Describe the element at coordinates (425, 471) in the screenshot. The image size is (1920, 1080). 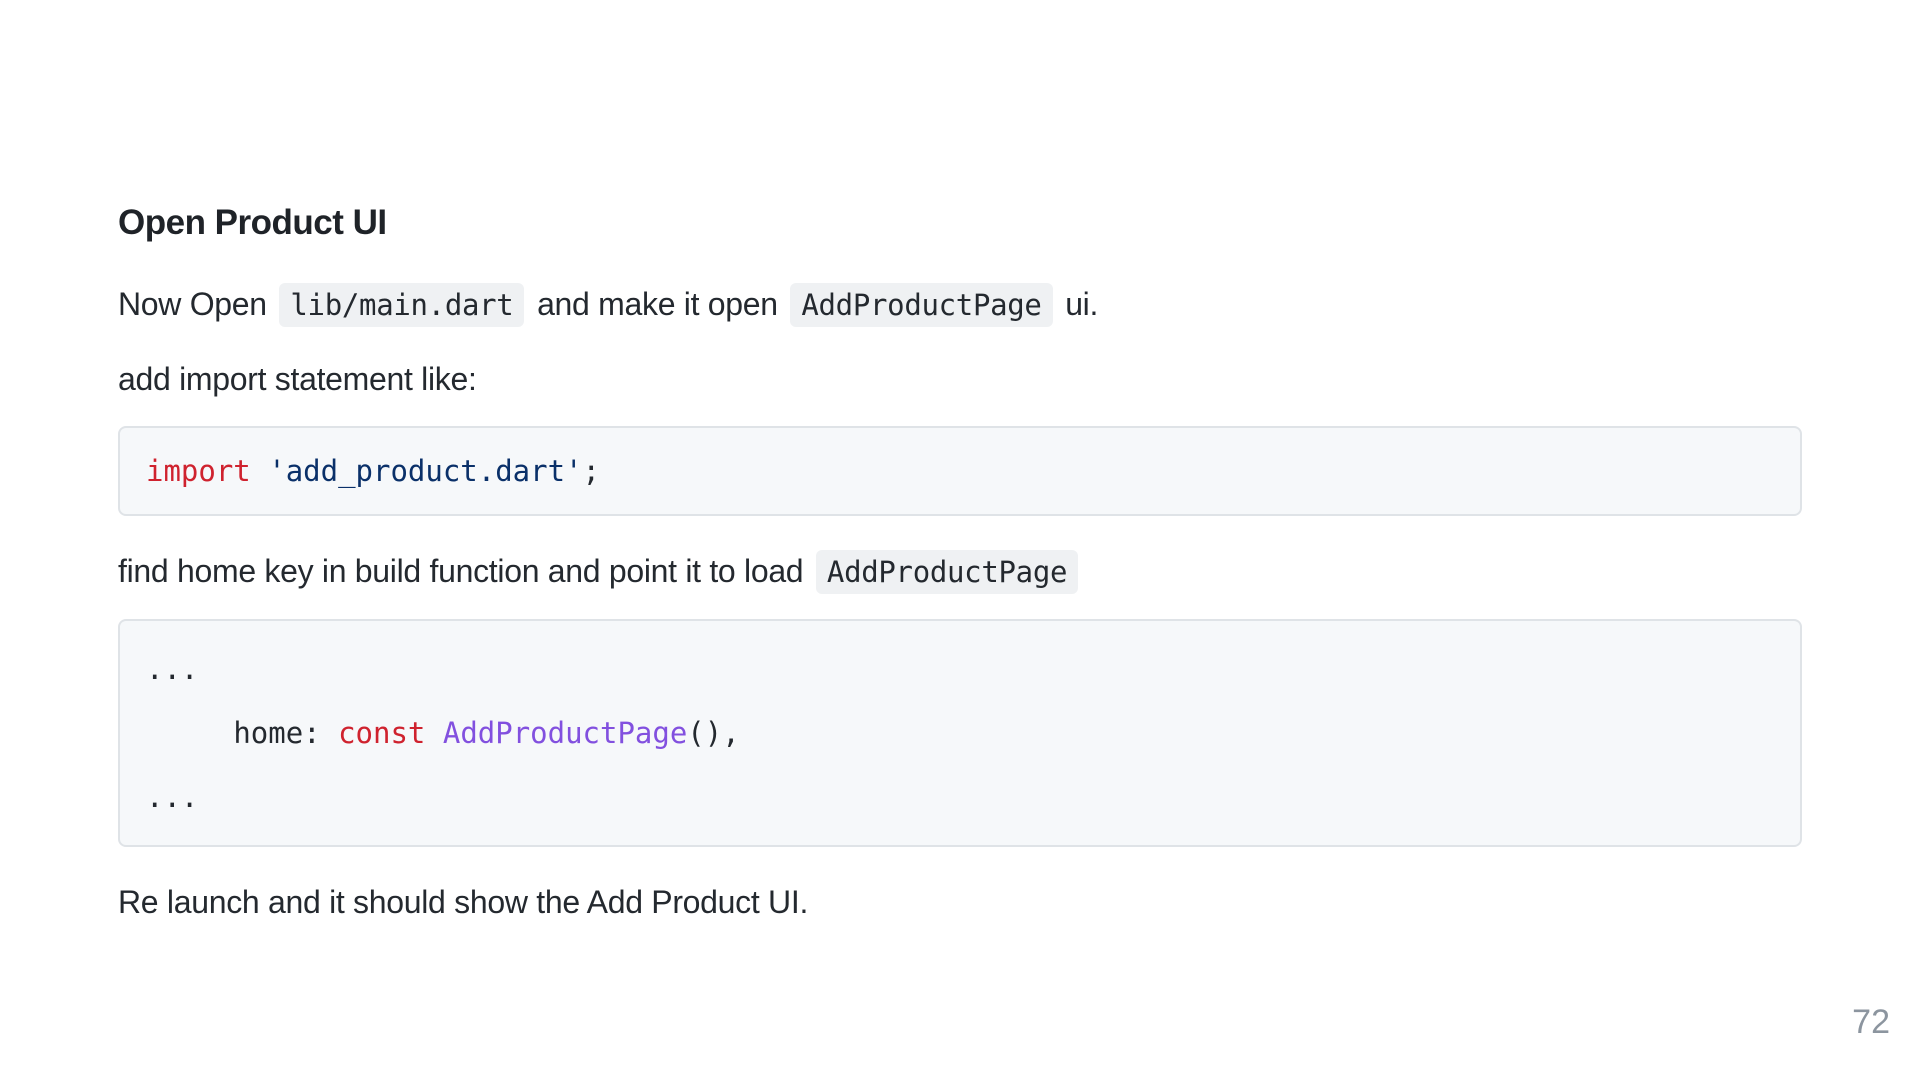
I see `code-string: 'add_product.dart'` at that location.